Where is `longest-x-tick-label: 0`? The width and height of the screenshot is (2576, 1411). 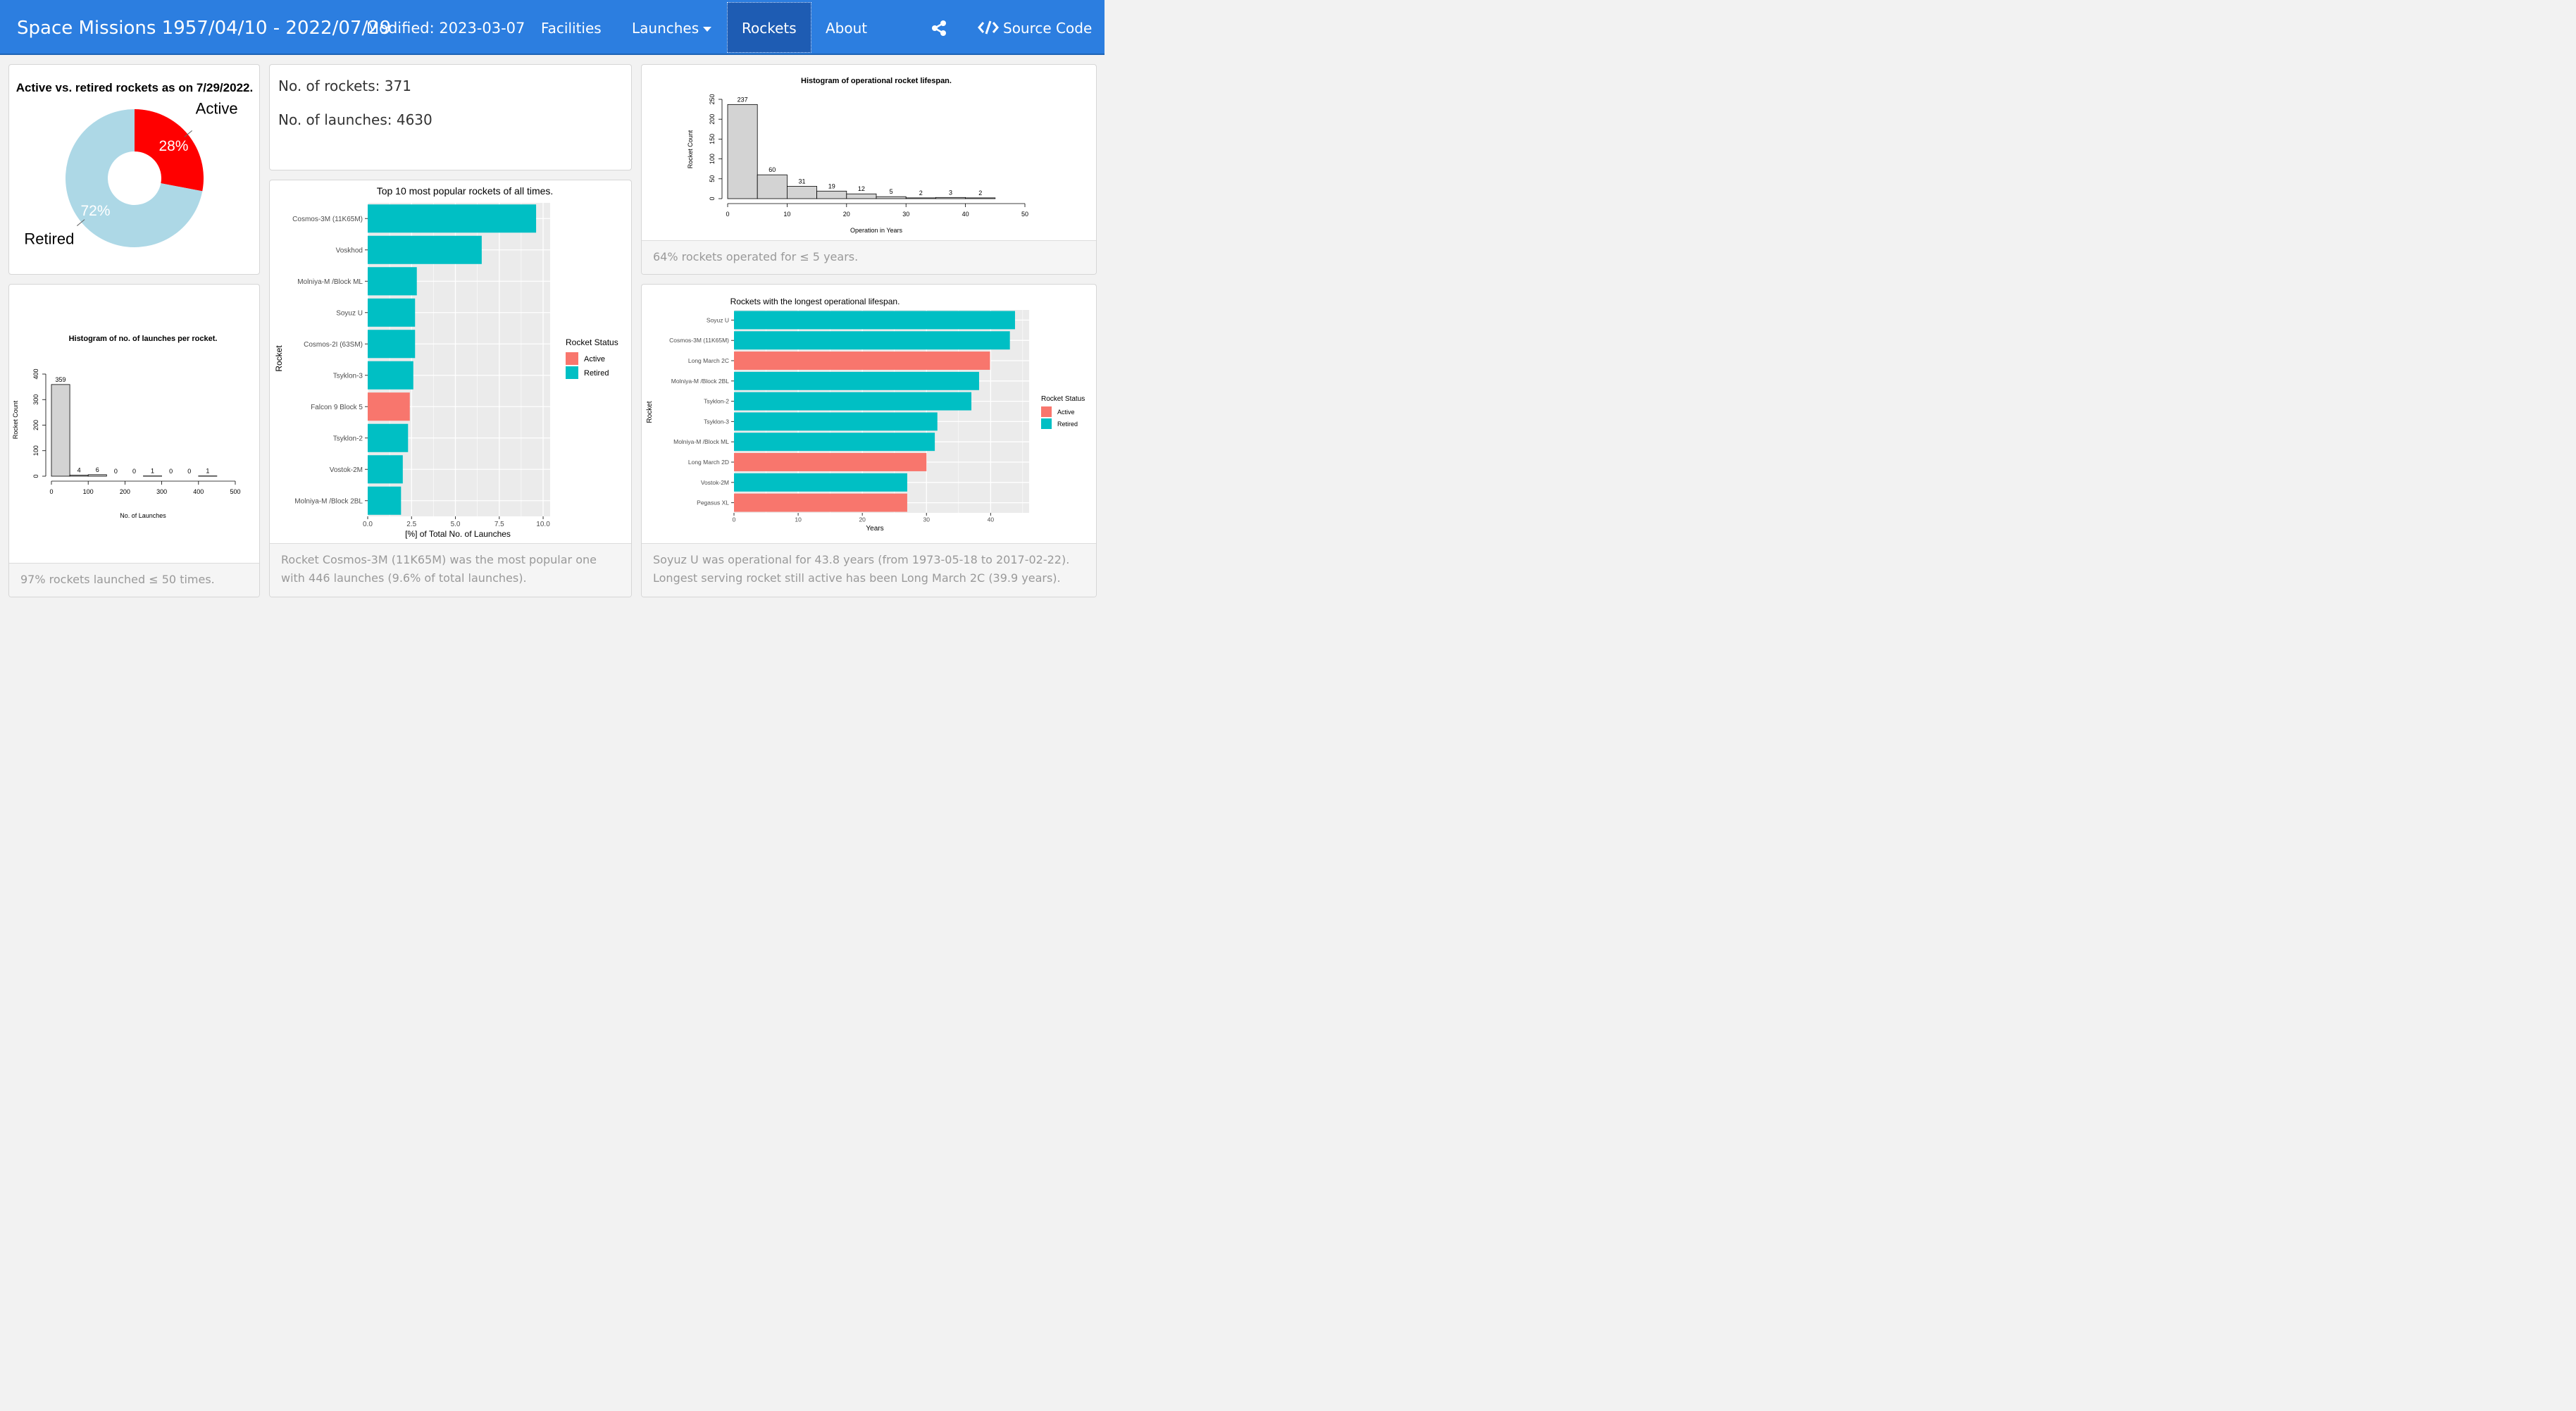
longest-x-tick-label: 0 is located at coordinates (734, 519).